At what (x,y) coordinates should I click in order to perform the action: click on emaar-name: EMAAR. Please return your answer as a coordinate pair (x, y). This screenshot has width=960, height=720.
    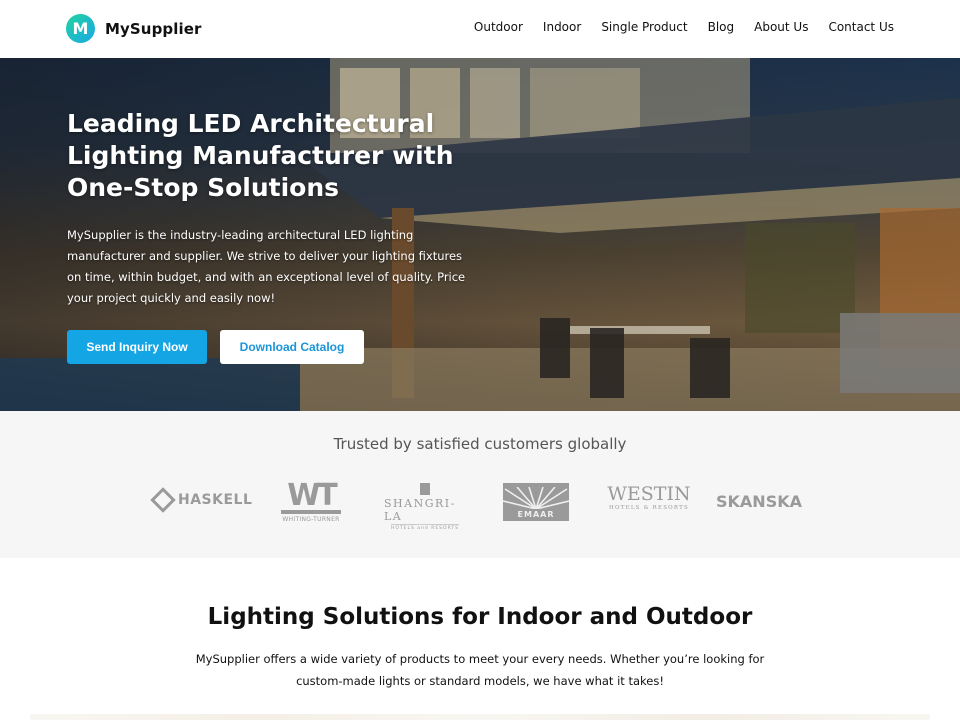
    Looking at the image, I should click on (536, 514).